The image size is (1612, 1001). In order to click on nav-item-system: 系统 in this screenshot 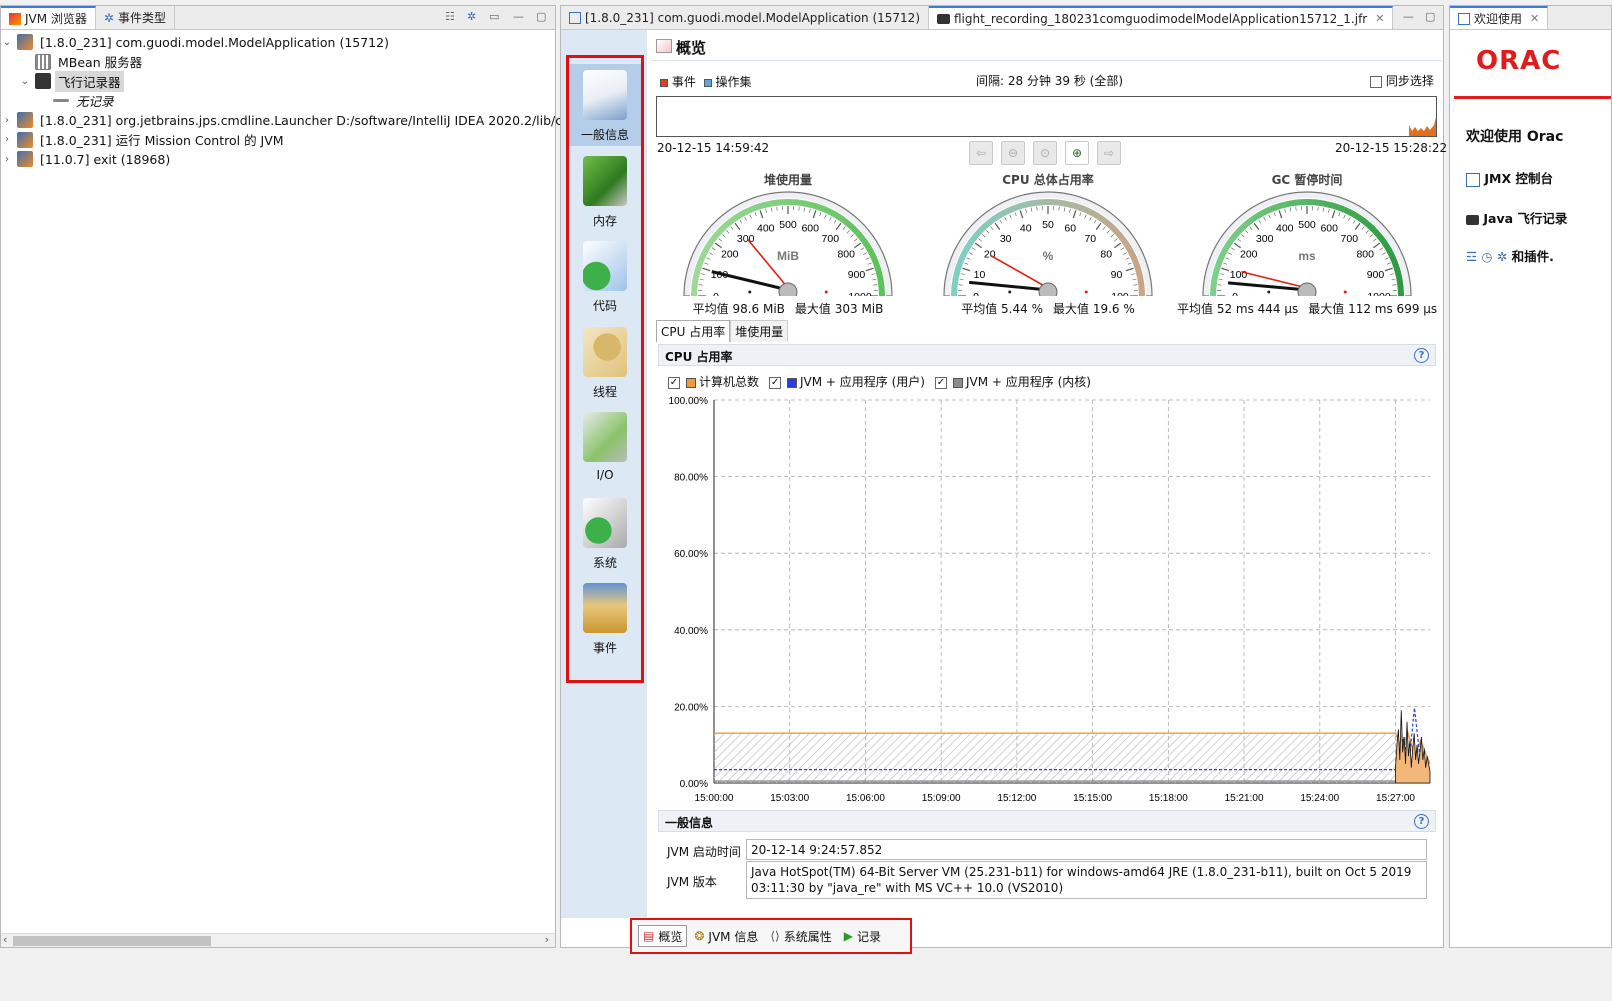, I will do `click(605, 533)`.